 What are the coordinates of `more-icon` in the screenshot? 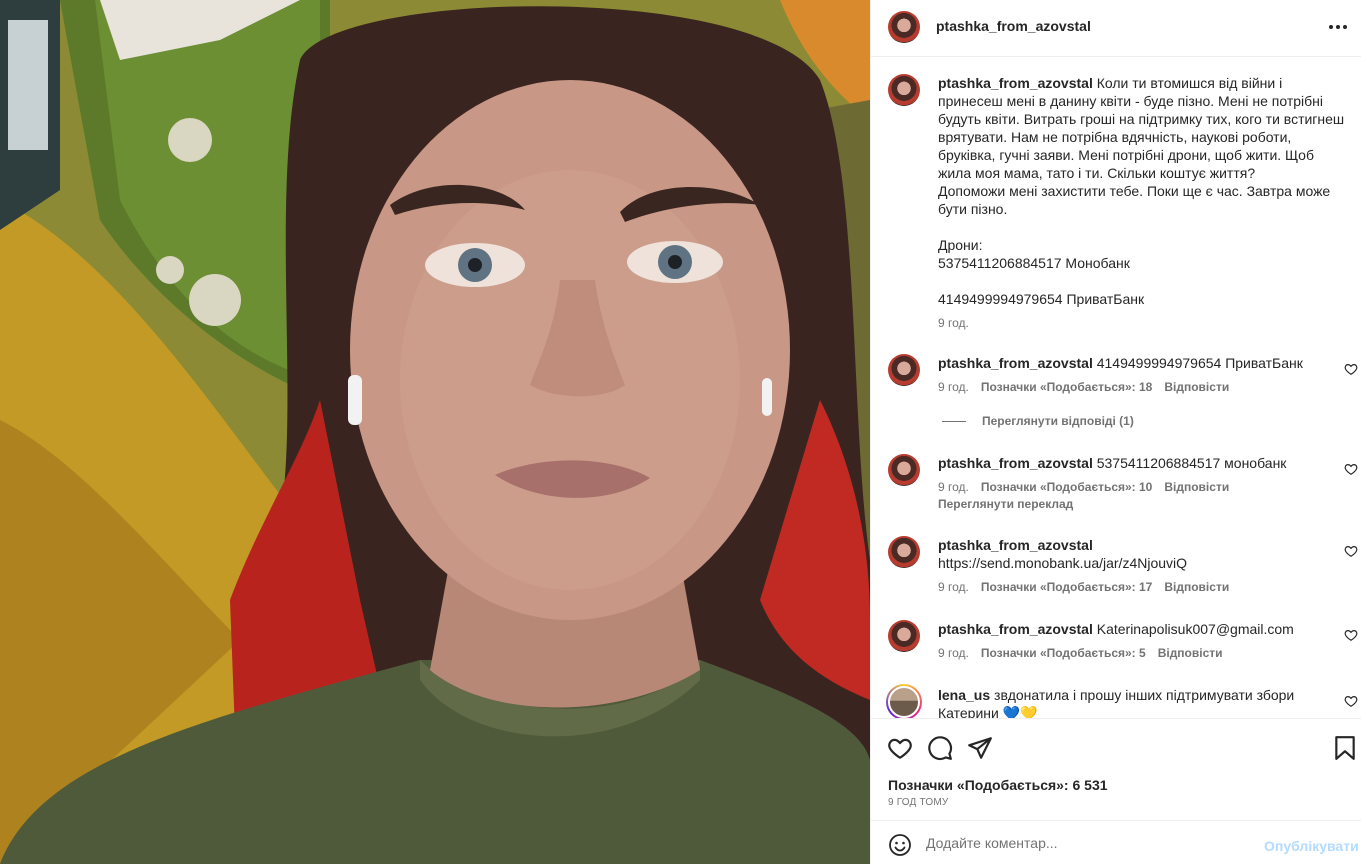 It's located at (1331, 27).